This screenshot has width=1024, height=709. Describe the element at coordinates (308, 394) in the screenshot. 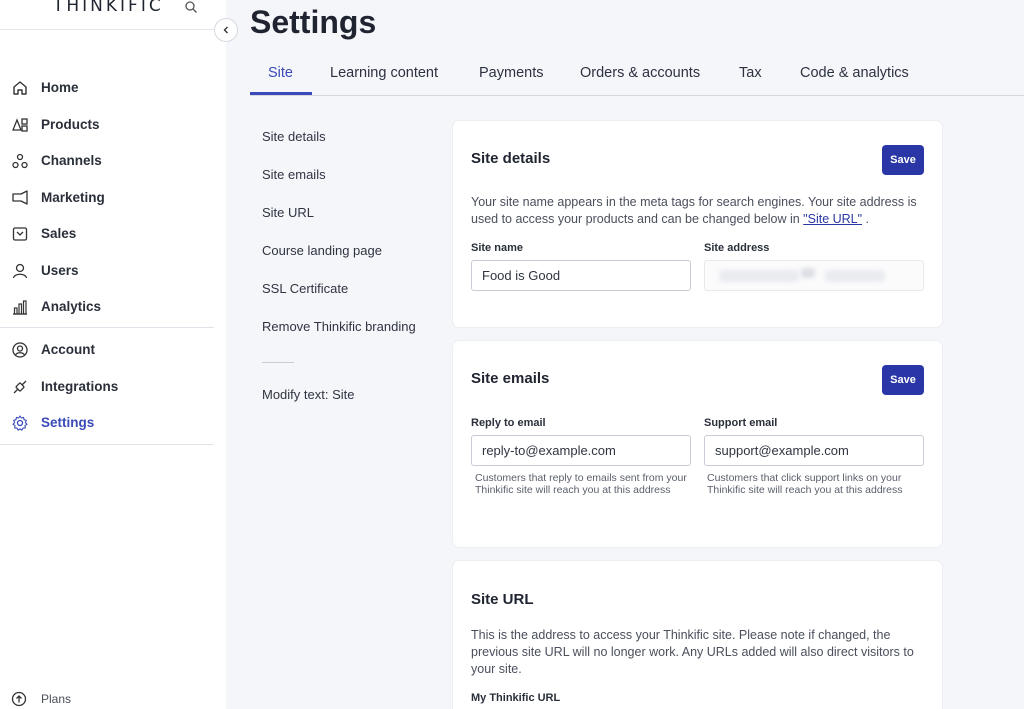

I see `subnav-modify-text: Modify text: Site` at that location.